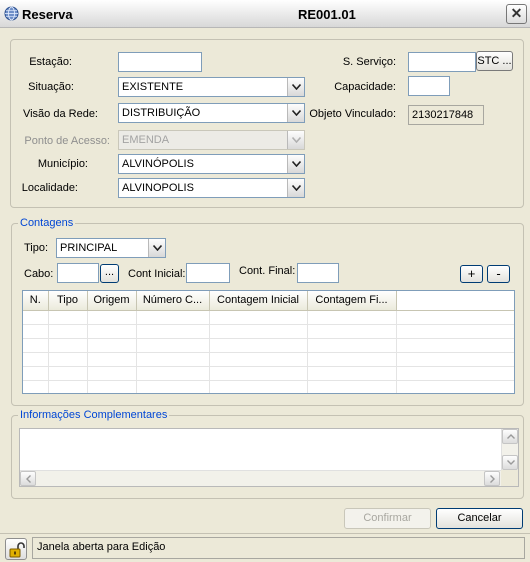  I want to click on chevron-up-icon, so click(511, 436).